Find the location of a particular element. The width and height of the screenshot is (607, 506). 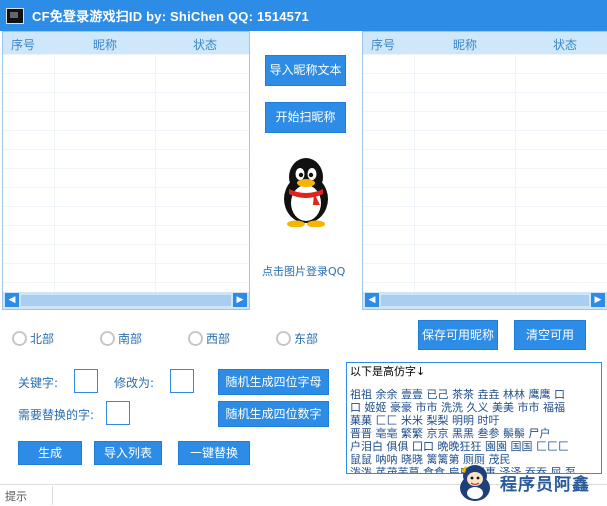

radio-region-north: 北部 is located at coordinates (33, 338).